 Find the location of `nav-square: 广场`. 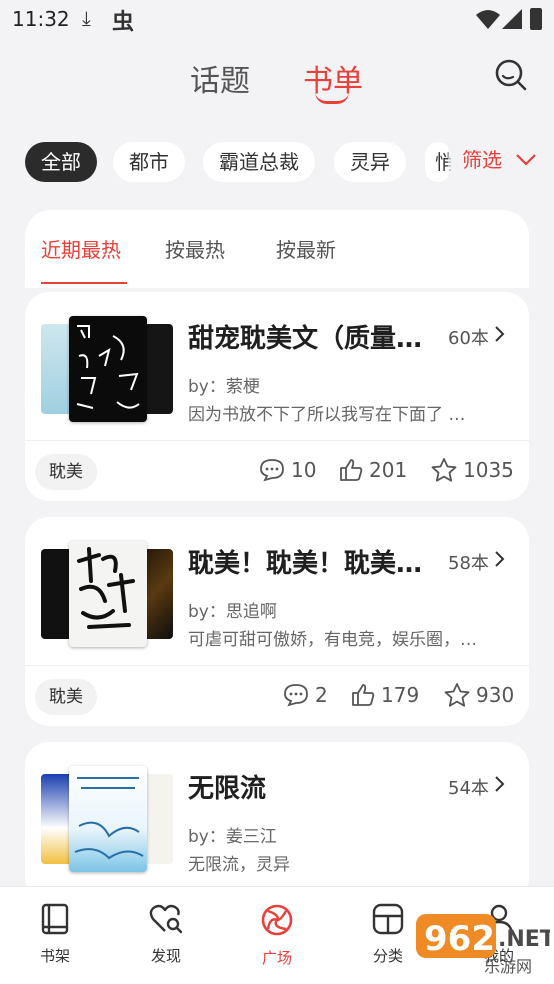

nav-square: 广场 is located at coordinates (277, 935).